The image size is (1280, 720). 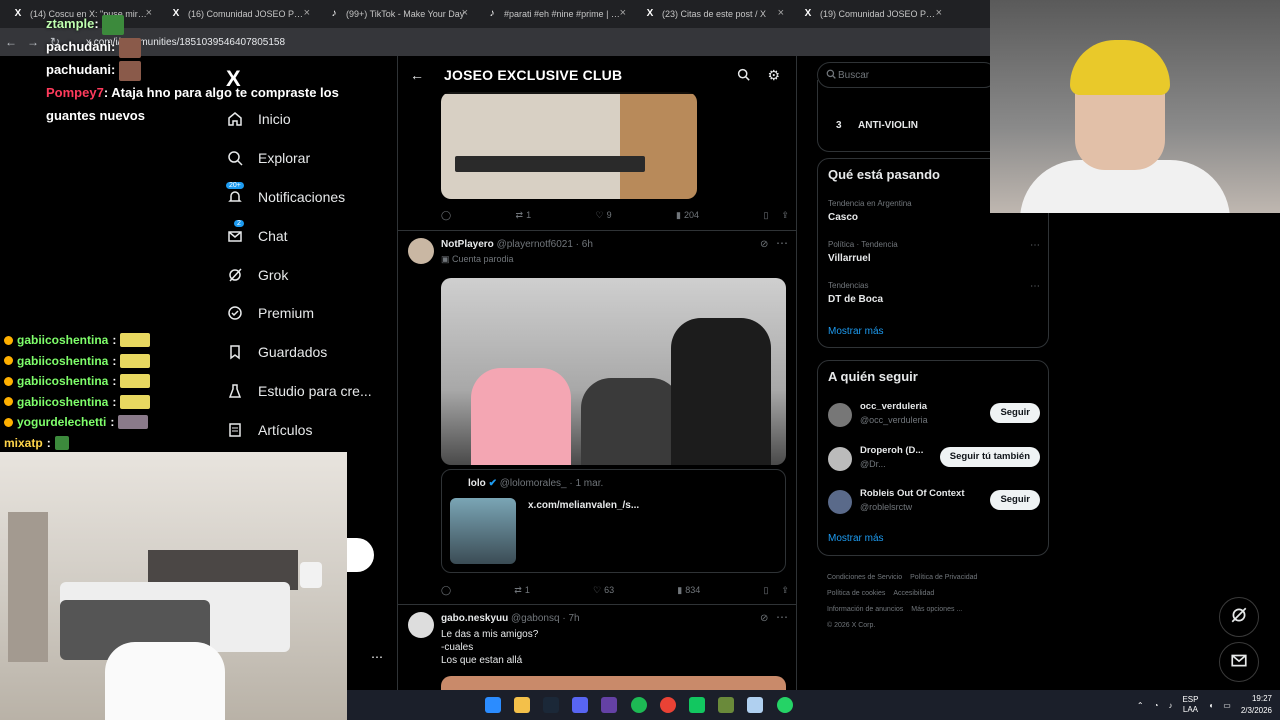 What do you see at coordinates (1190, 705) in the screenshot?
I see `language-indicator: ESP LAA` at bounding box center [1190, 705].